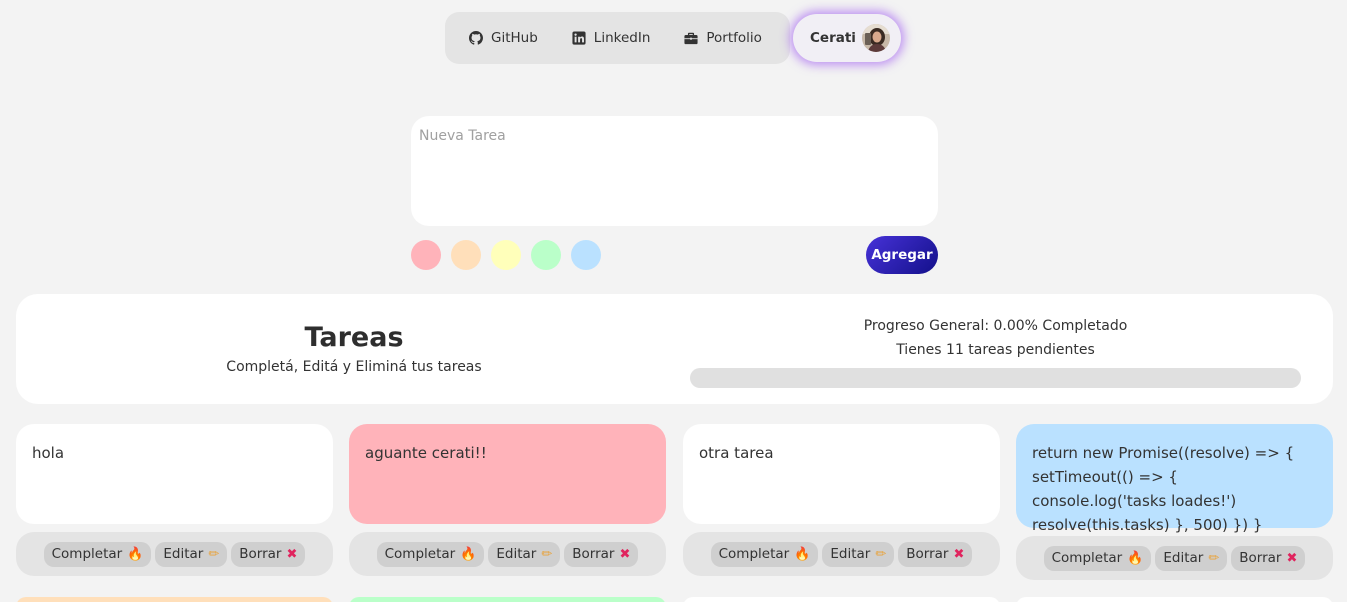 The width and height of the screenshot is (1347, 602). I want to click on linkedin-icon, so click(579, 38).